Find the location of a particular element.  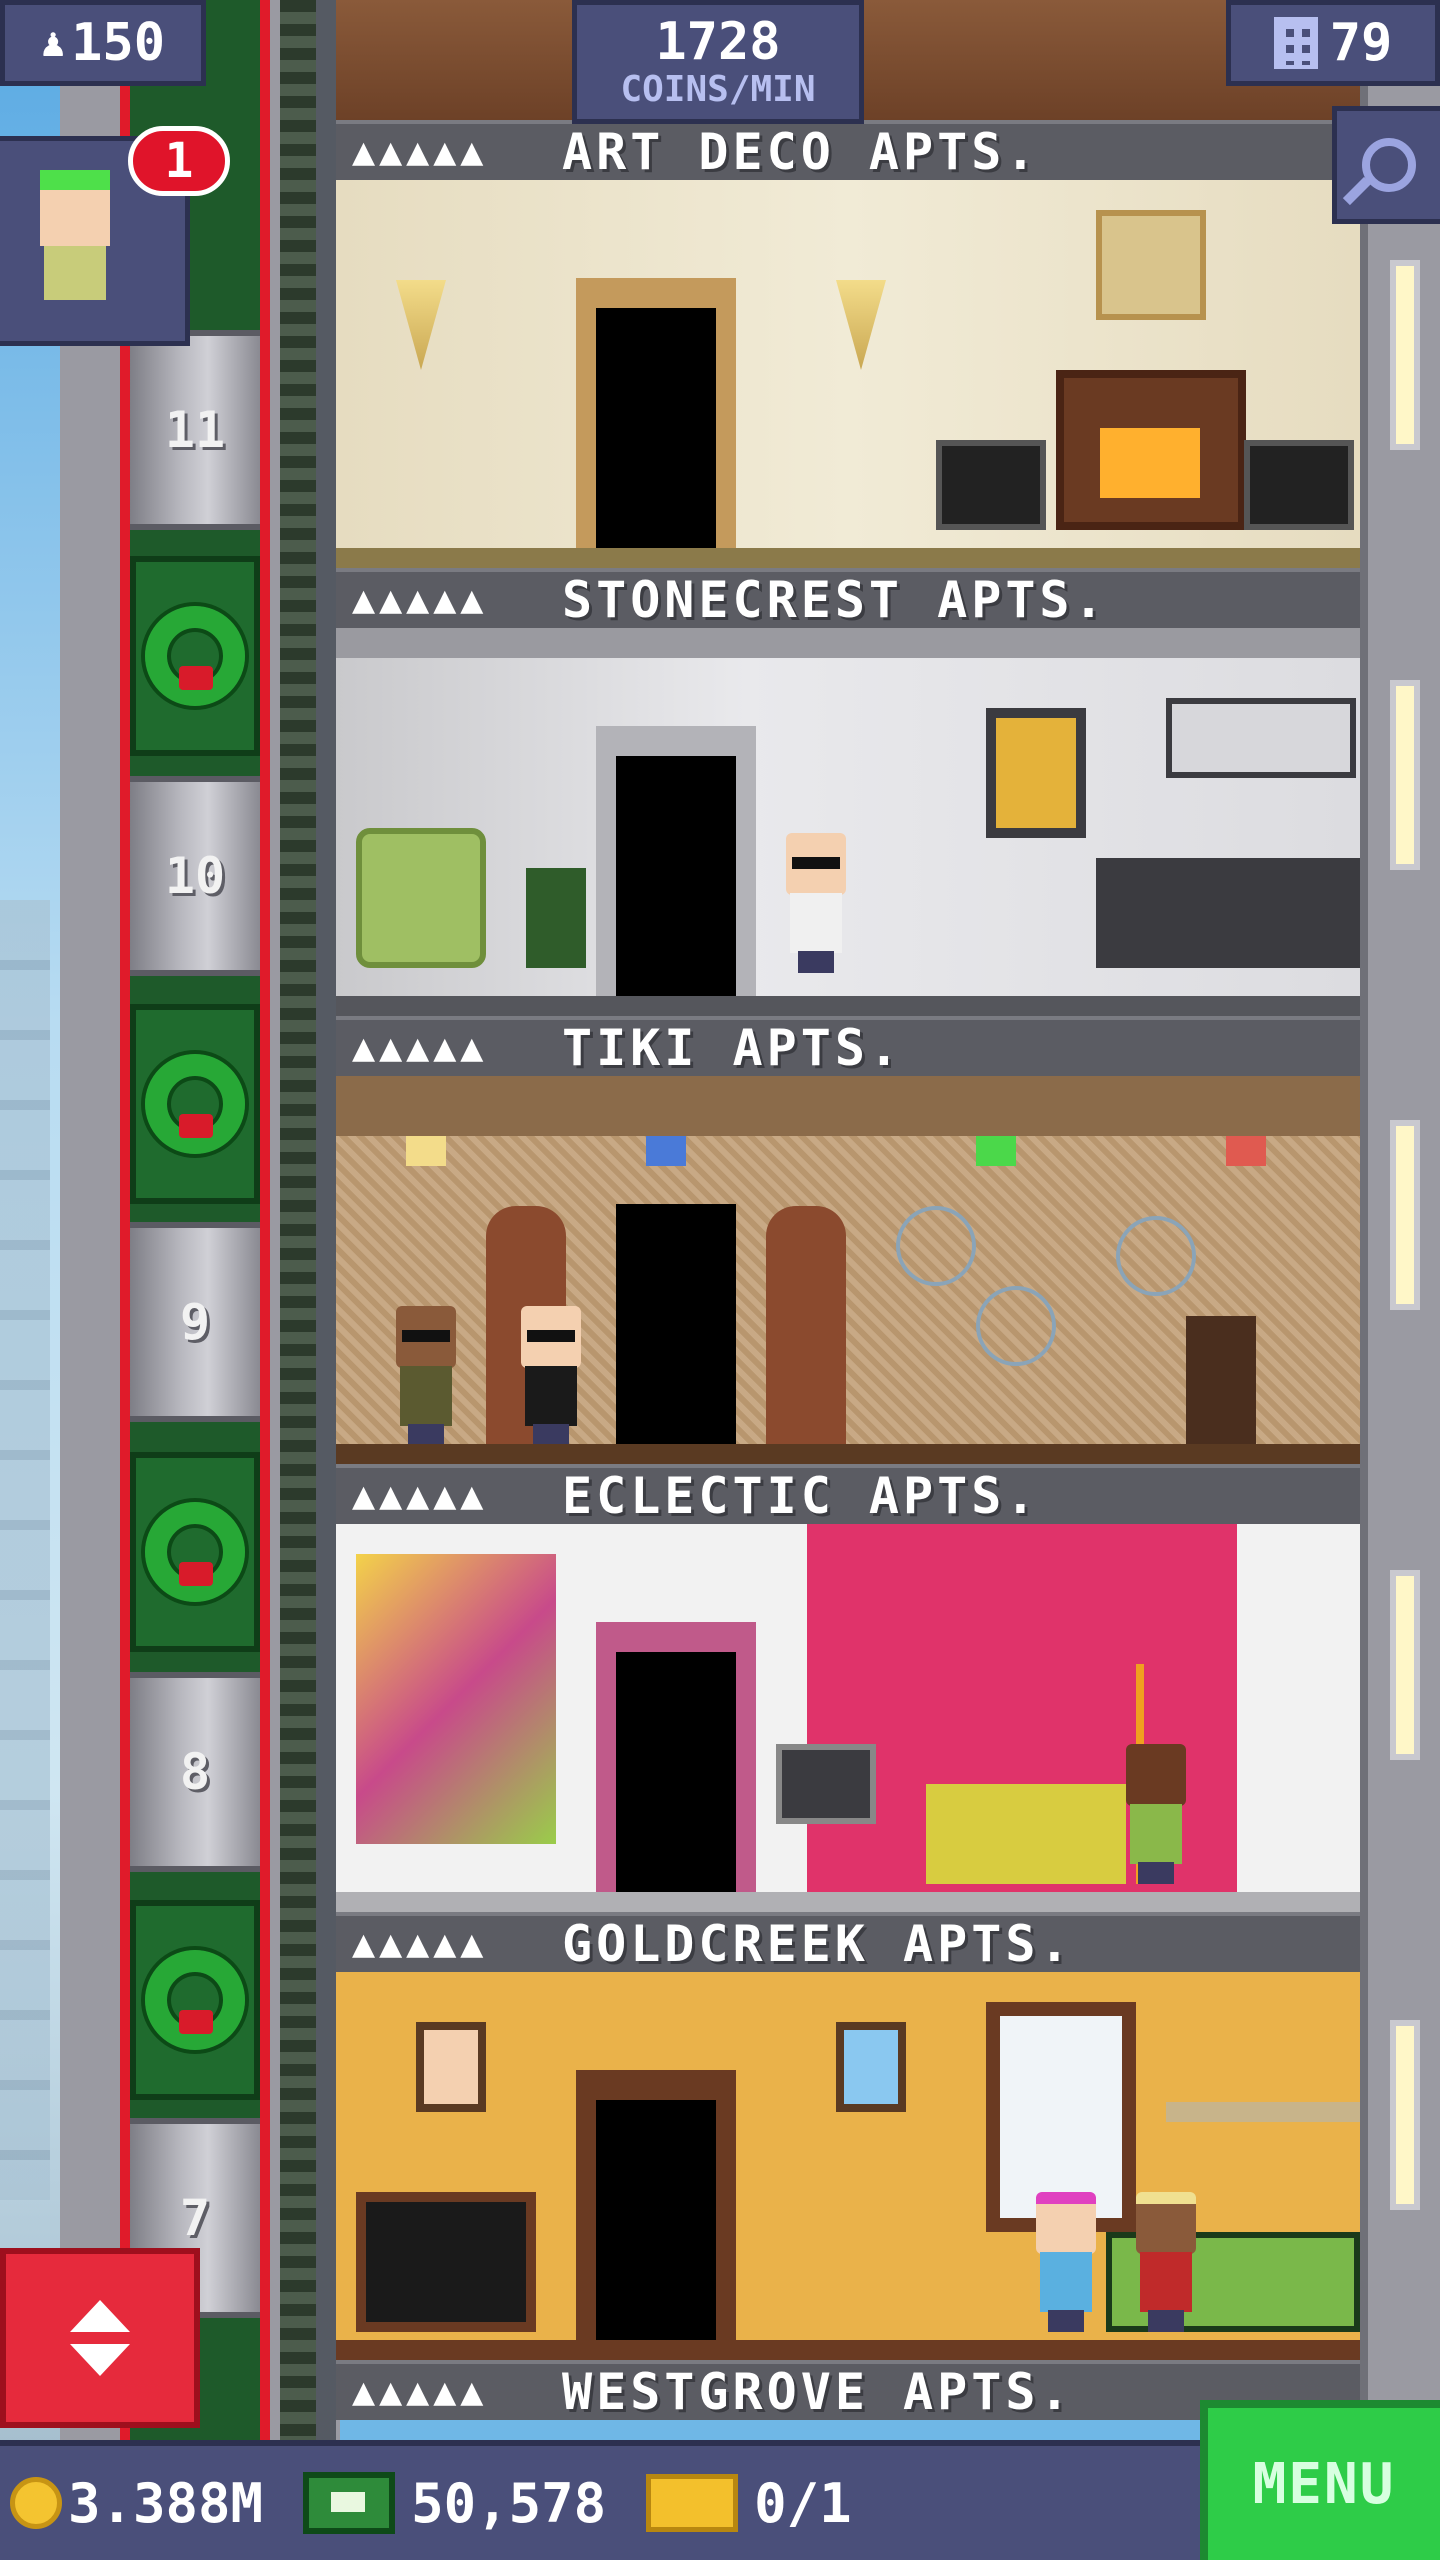

coins-per-min-value: 1728 is located at coordinates (718, 42).